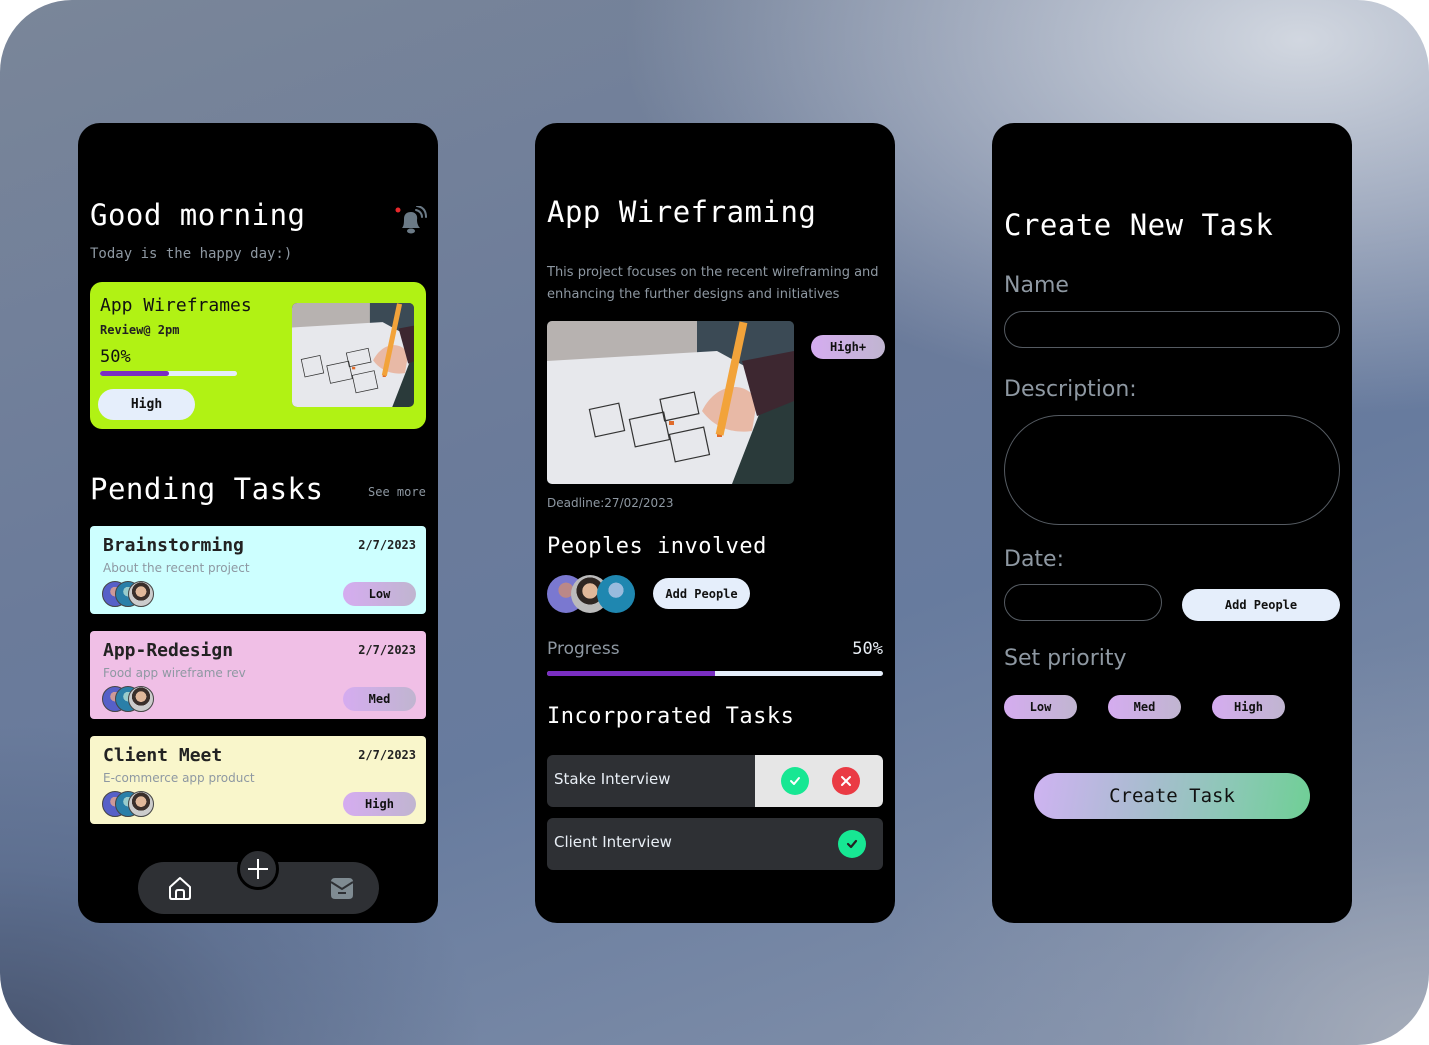 Image resolution: width=1429 pixels, height=1045 pixels. What do you see at coordinates (1070, 389) in the screenshot?
I see `description-label: Description:` at bounding box center [1070, 389].